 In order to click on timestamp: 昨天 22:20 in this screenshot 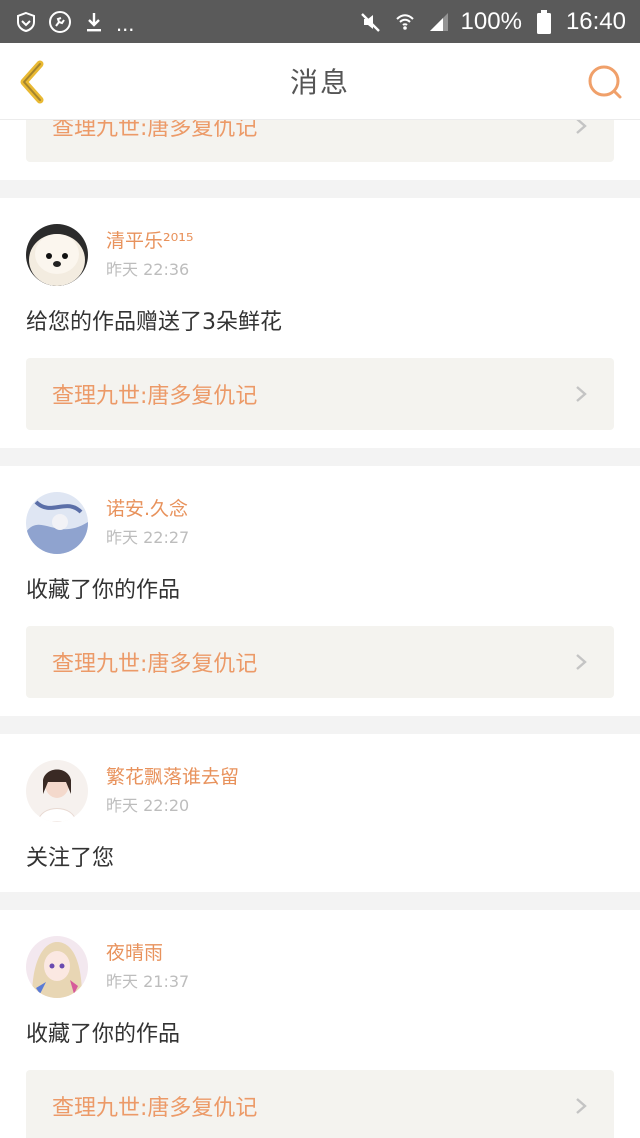, I will do `click(148, 805)`.